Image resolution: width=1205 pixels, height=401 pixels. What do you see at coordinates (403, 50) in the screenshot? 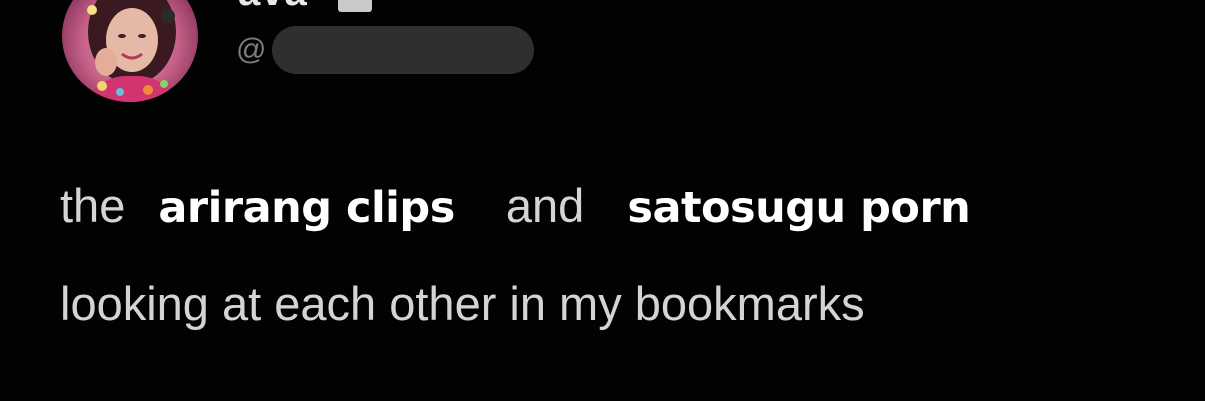
I see `handle-redaction` at bounding box center [403, 50].